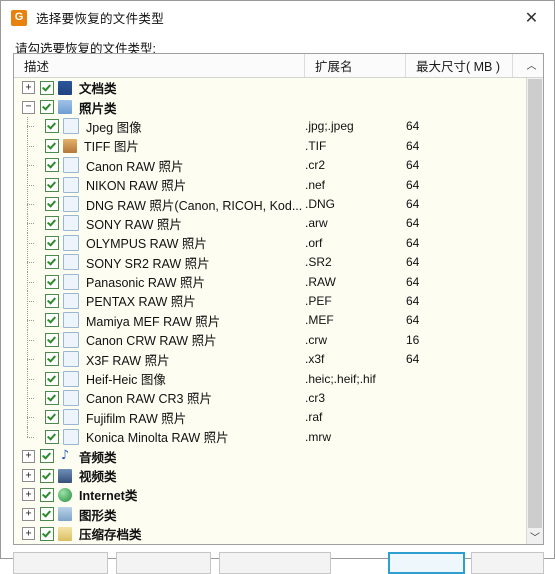 The image size is (555, 574). What do you see at coordinates (355, 340) in the screenshot?
I see `row-extension: .crw` at bounding box center [355, 340].